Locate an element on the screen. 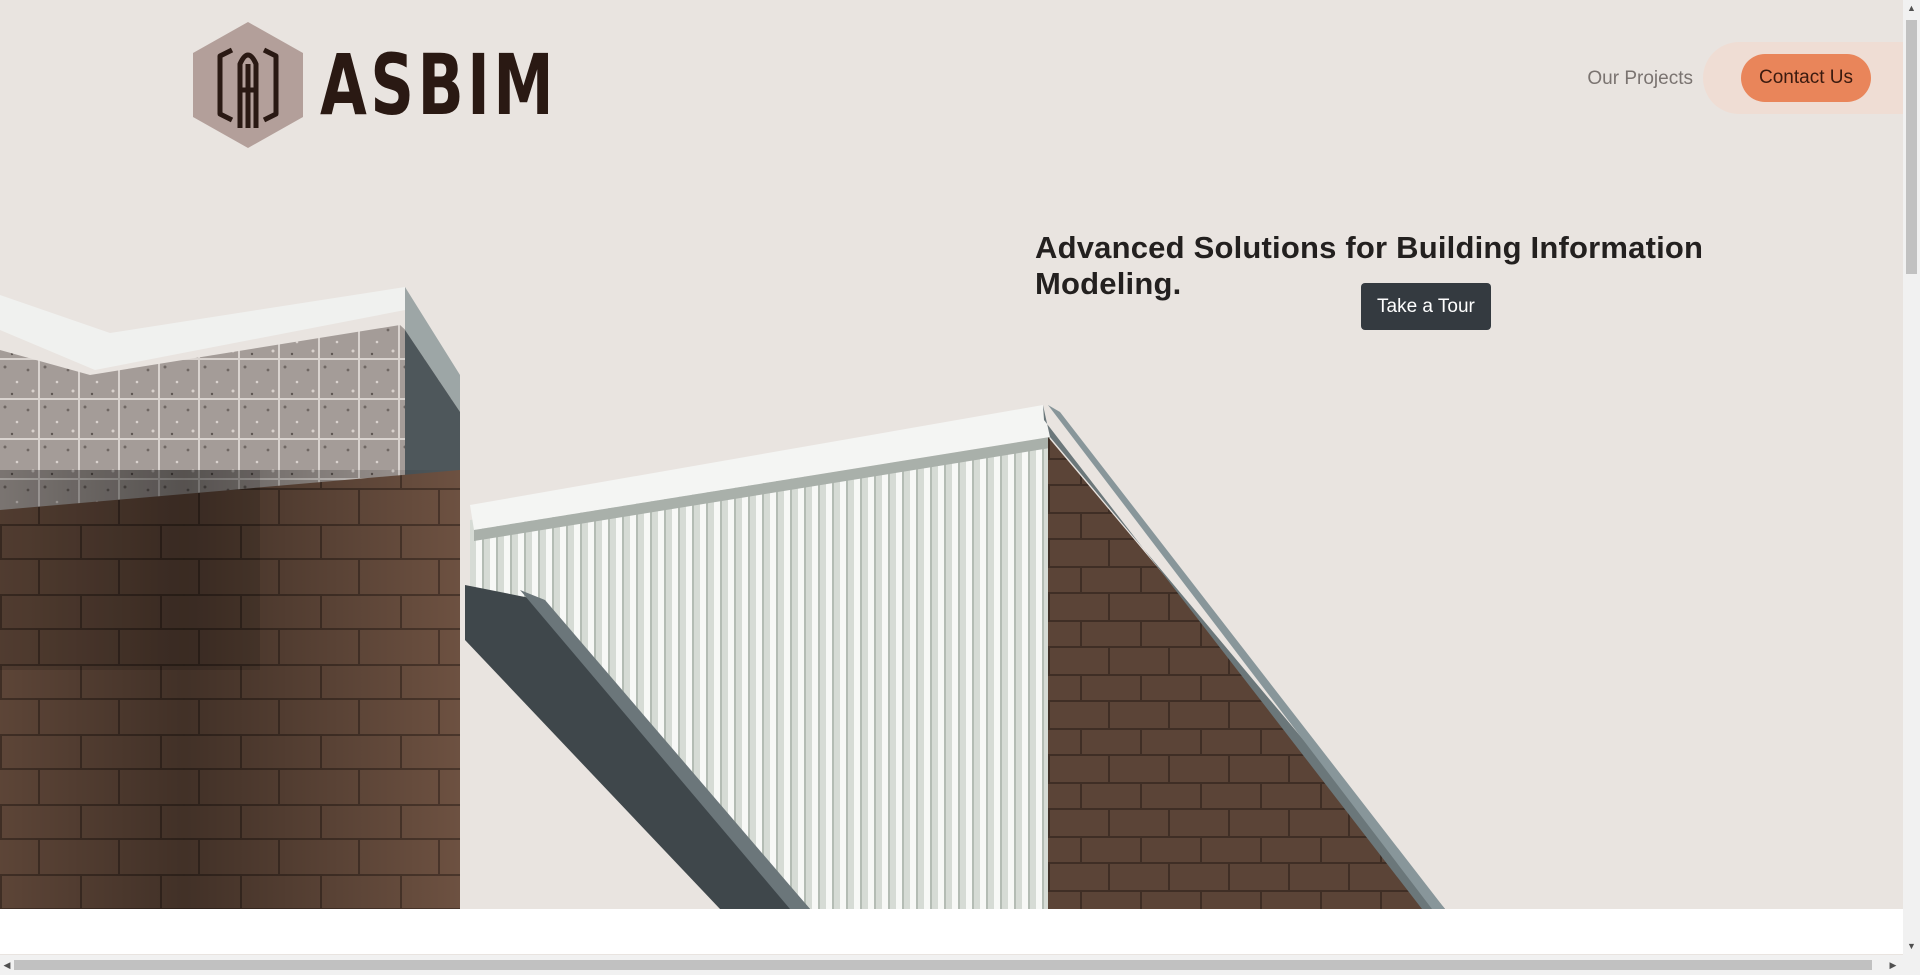 The width and height of the screenshot is (1920, 975). vertical-scrollbar: ▲ ▼ is located at coordinates (1911, 477).